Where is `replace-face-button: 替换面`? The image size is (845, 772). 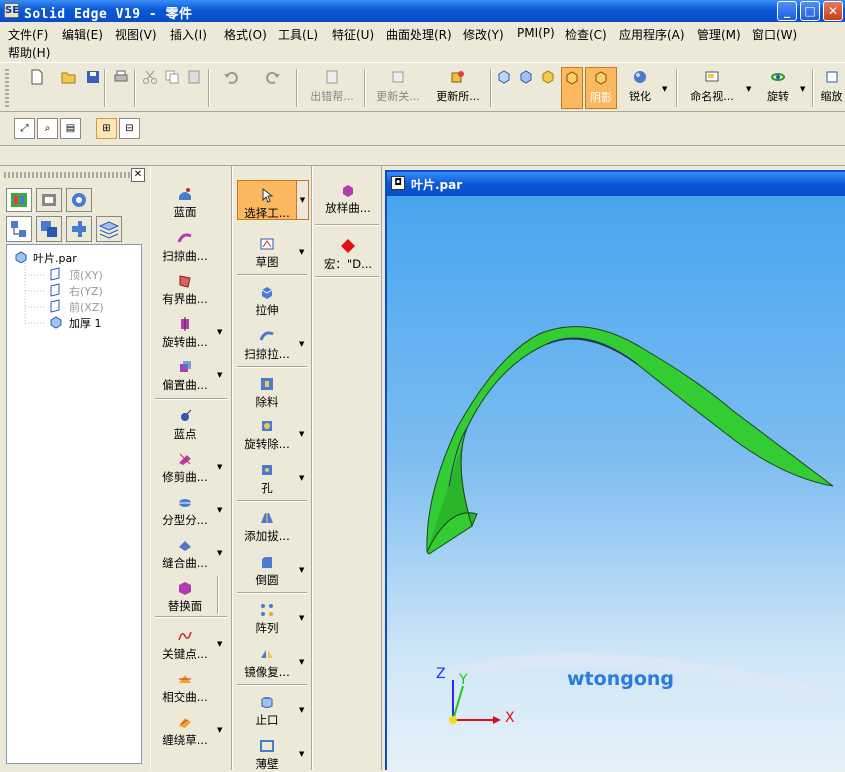 replace-face-button: 替换面 is located at coordinates (185, 597).